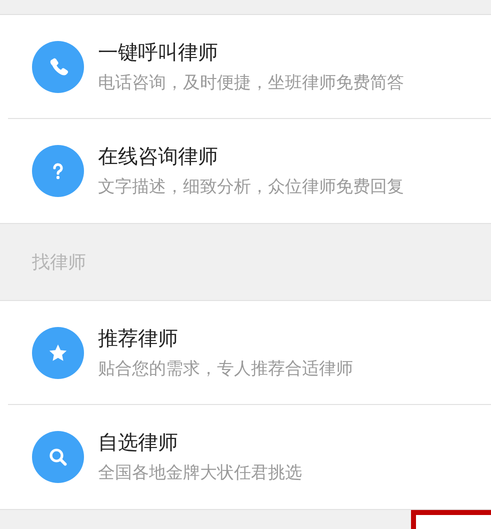  Describe the element at coordinates (251, 83) in the screenshot. I see `item-subtitle: 电话咨询，及时便捷，坐班律师免费简答` at that location.